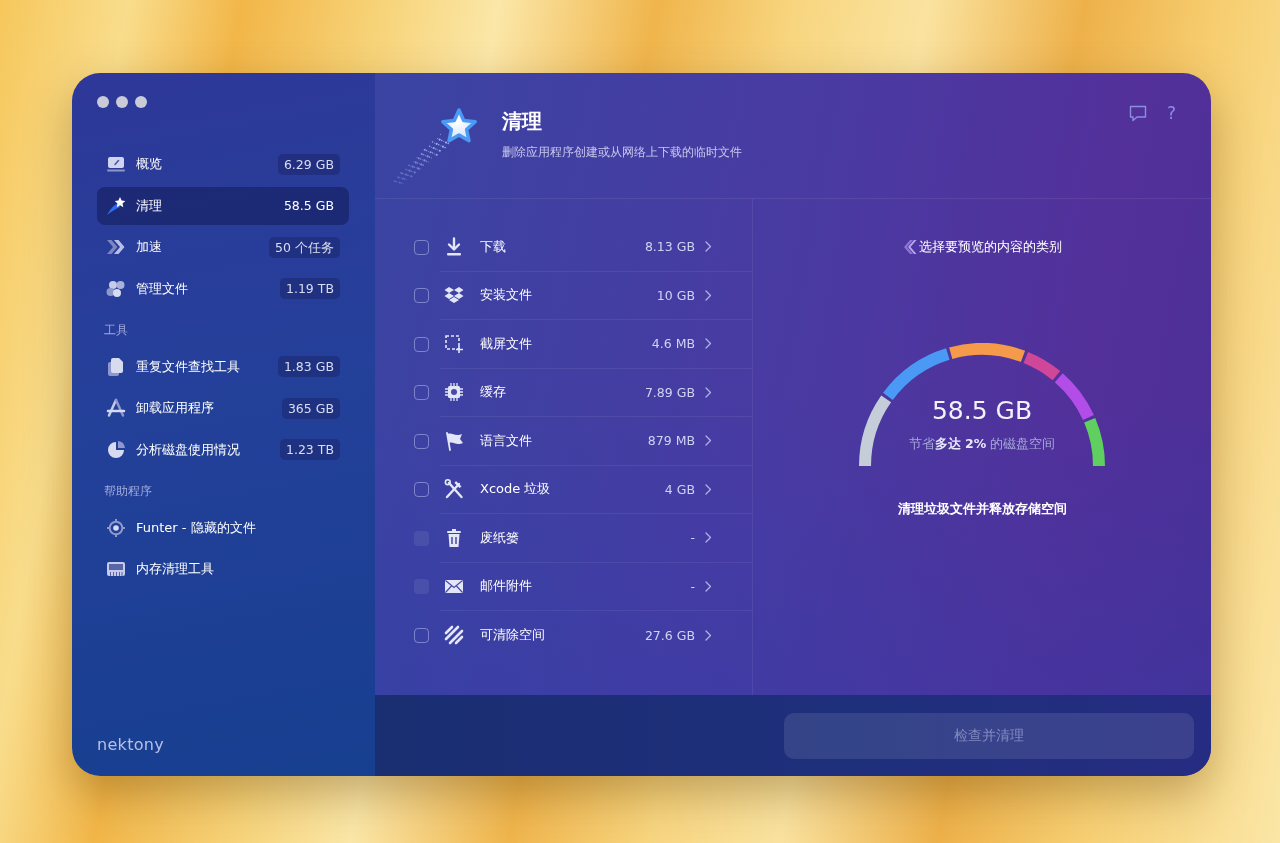 The image size is (1280, 843). Describe the element at coordinates (116, 329) in the screenshot. I see `section-heading: 工具` at that location.